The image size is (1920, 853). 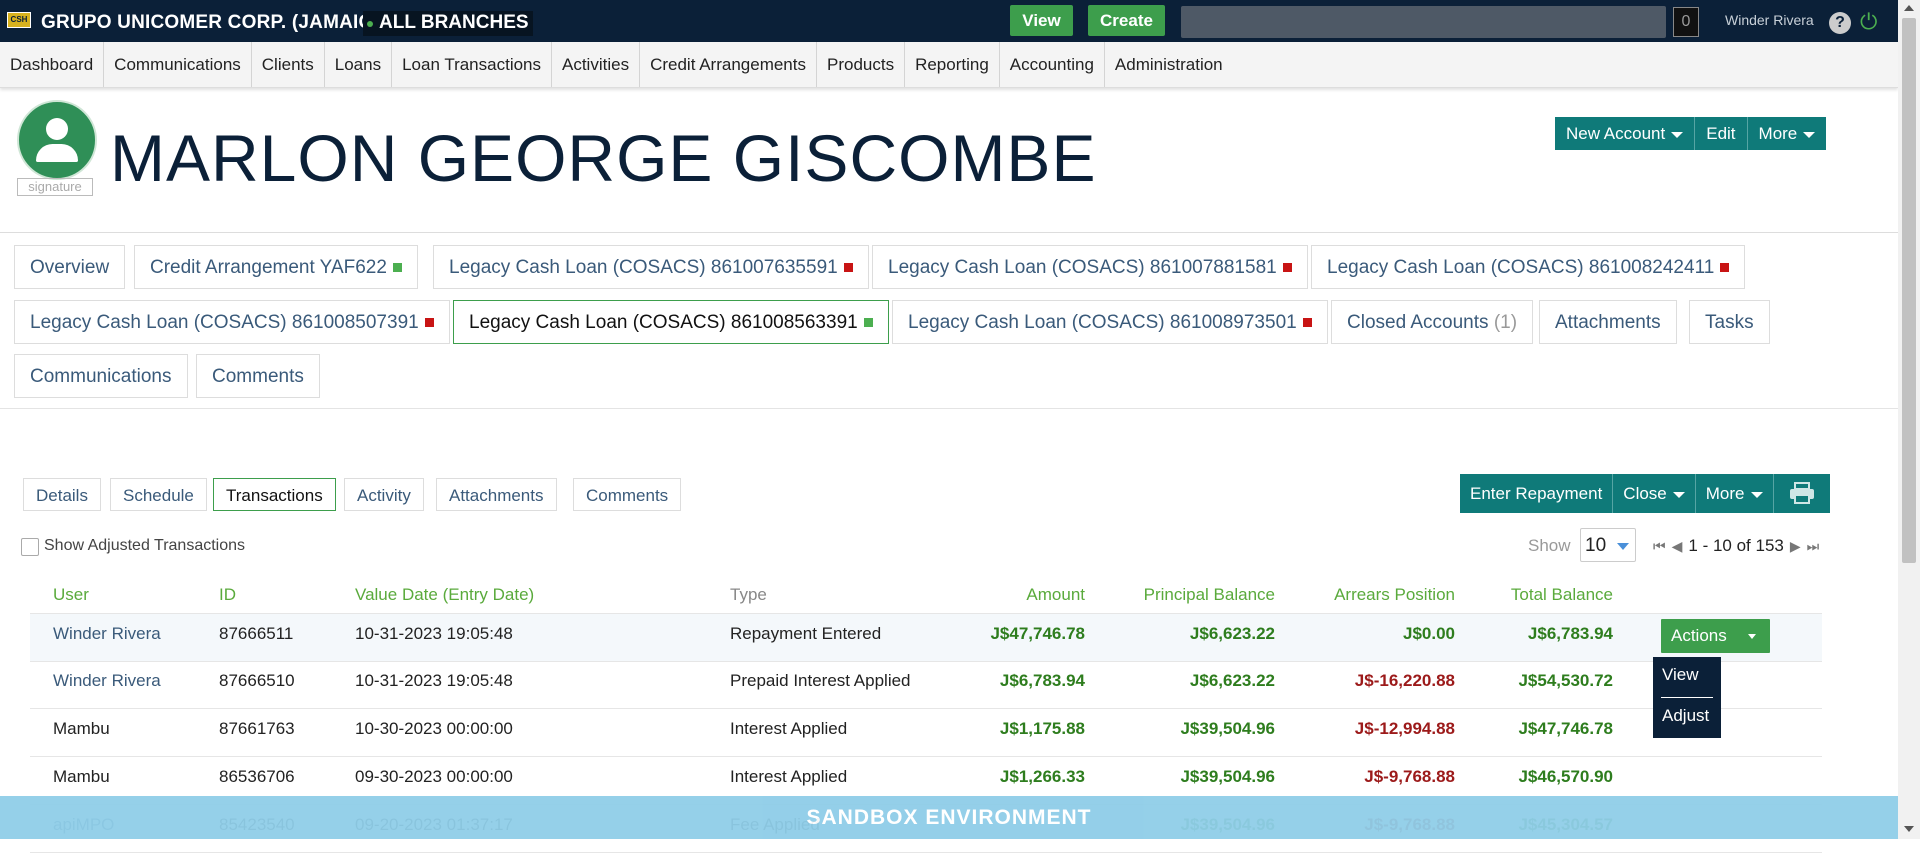 What do you see at coordinates (1020, 595) in the screenshot?
I see `col-amount: Amount` at bounding box center [1020, 595].